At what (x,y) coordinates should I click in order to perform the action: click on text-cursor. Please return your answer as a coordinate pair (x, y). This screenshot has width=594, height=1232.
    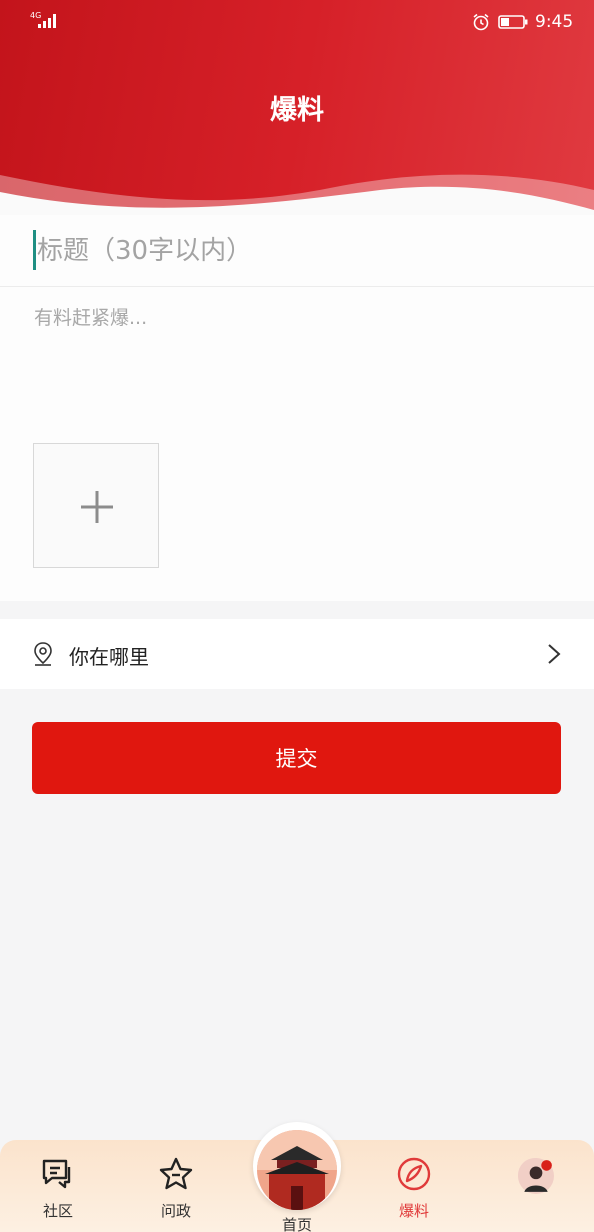
    Looking at the image, I should click on (34, 250).